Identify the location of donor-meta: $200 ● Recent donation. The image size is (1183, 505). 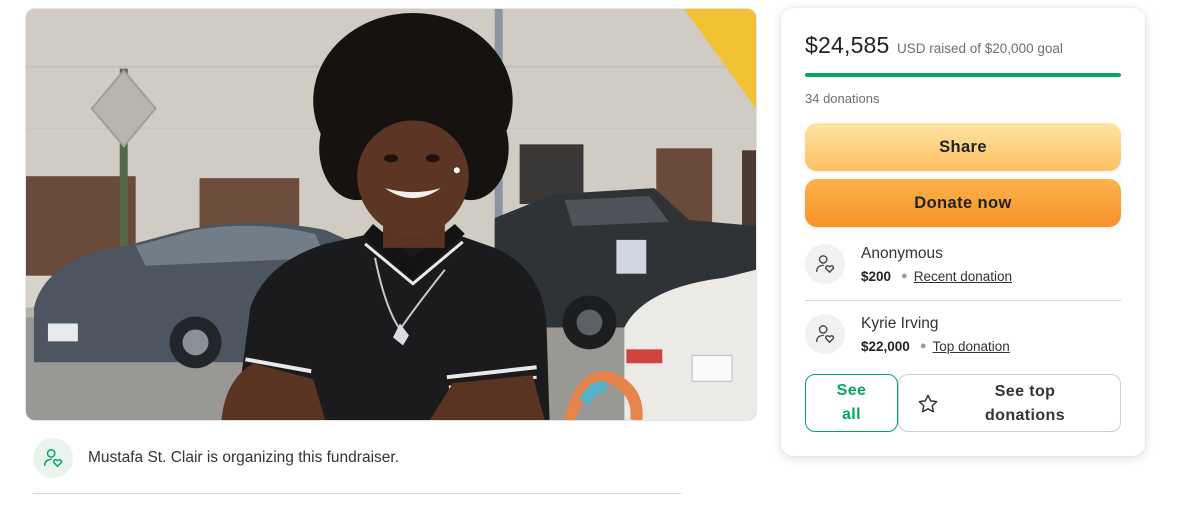
(936, 276).